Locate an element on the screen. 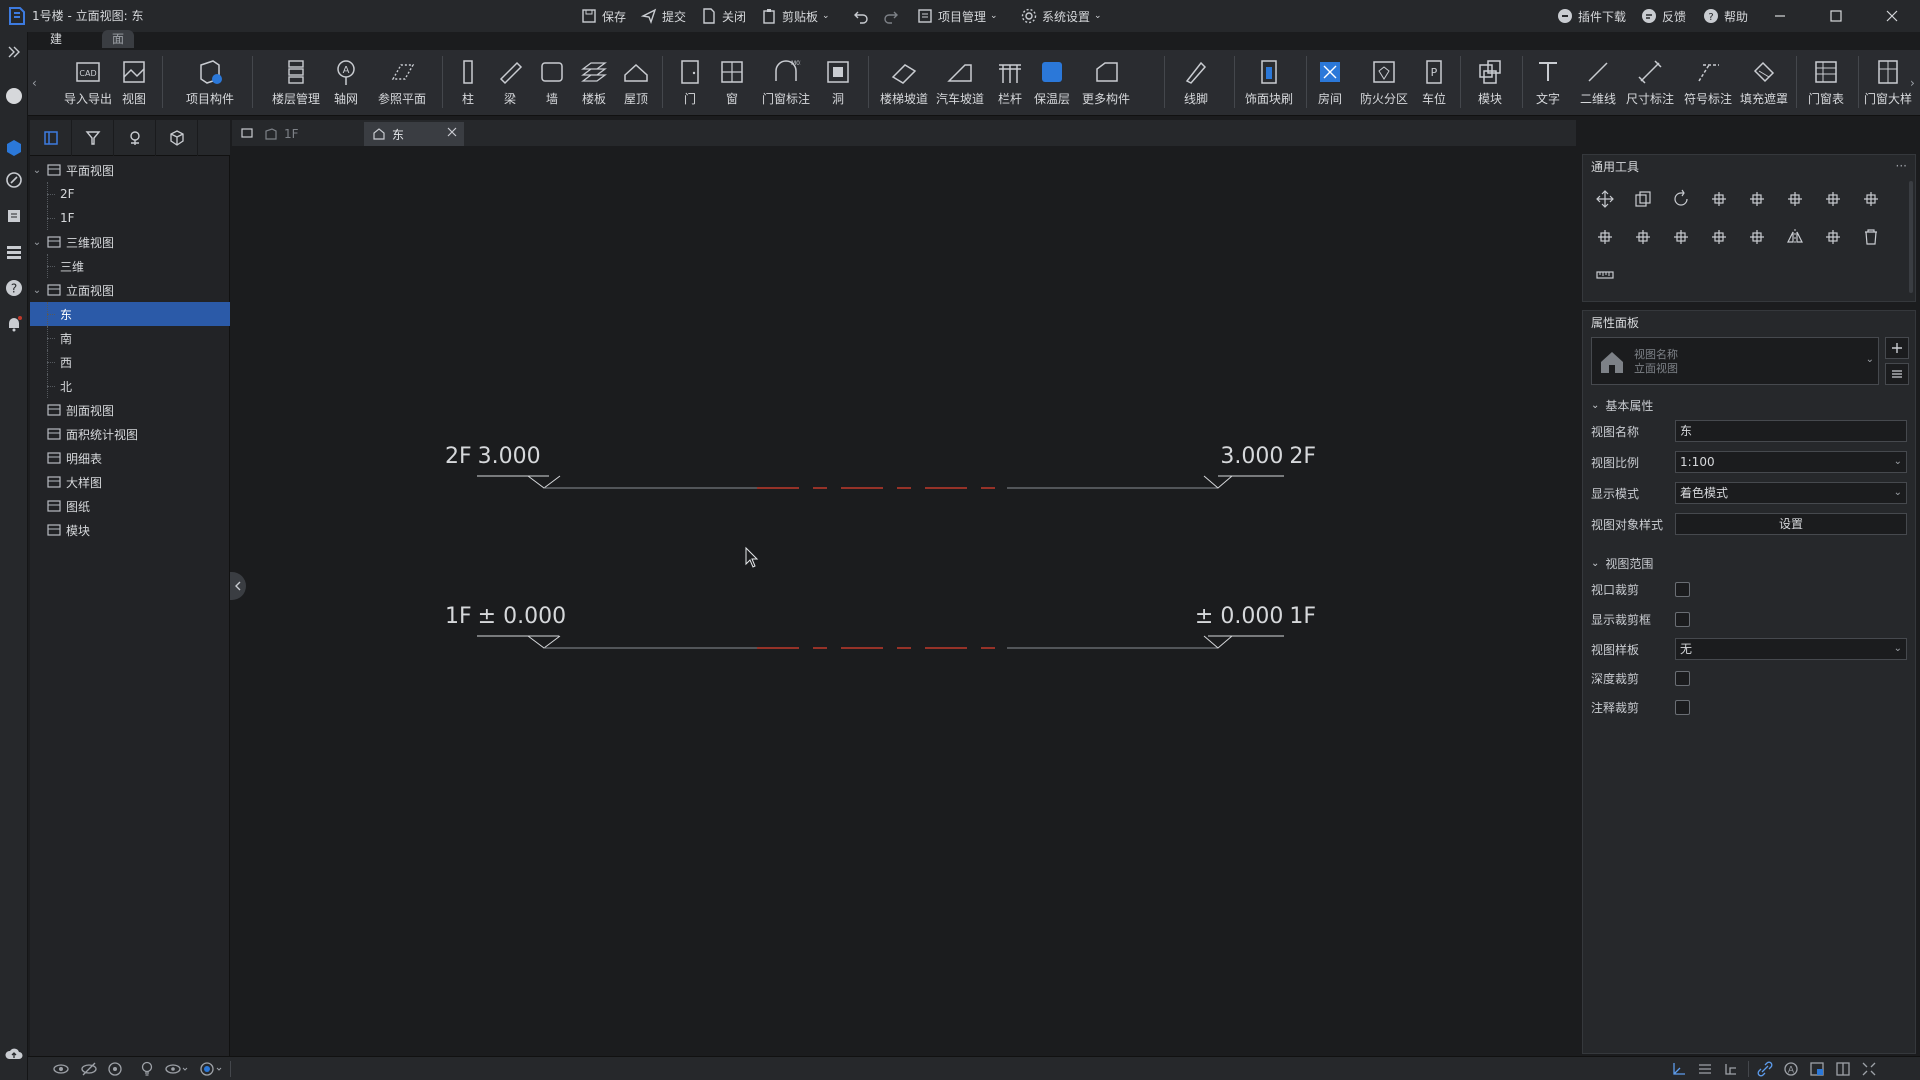 This screenshot has width=1920, height=1080. lightbulb-icon is located at coordinates (147, 1069).